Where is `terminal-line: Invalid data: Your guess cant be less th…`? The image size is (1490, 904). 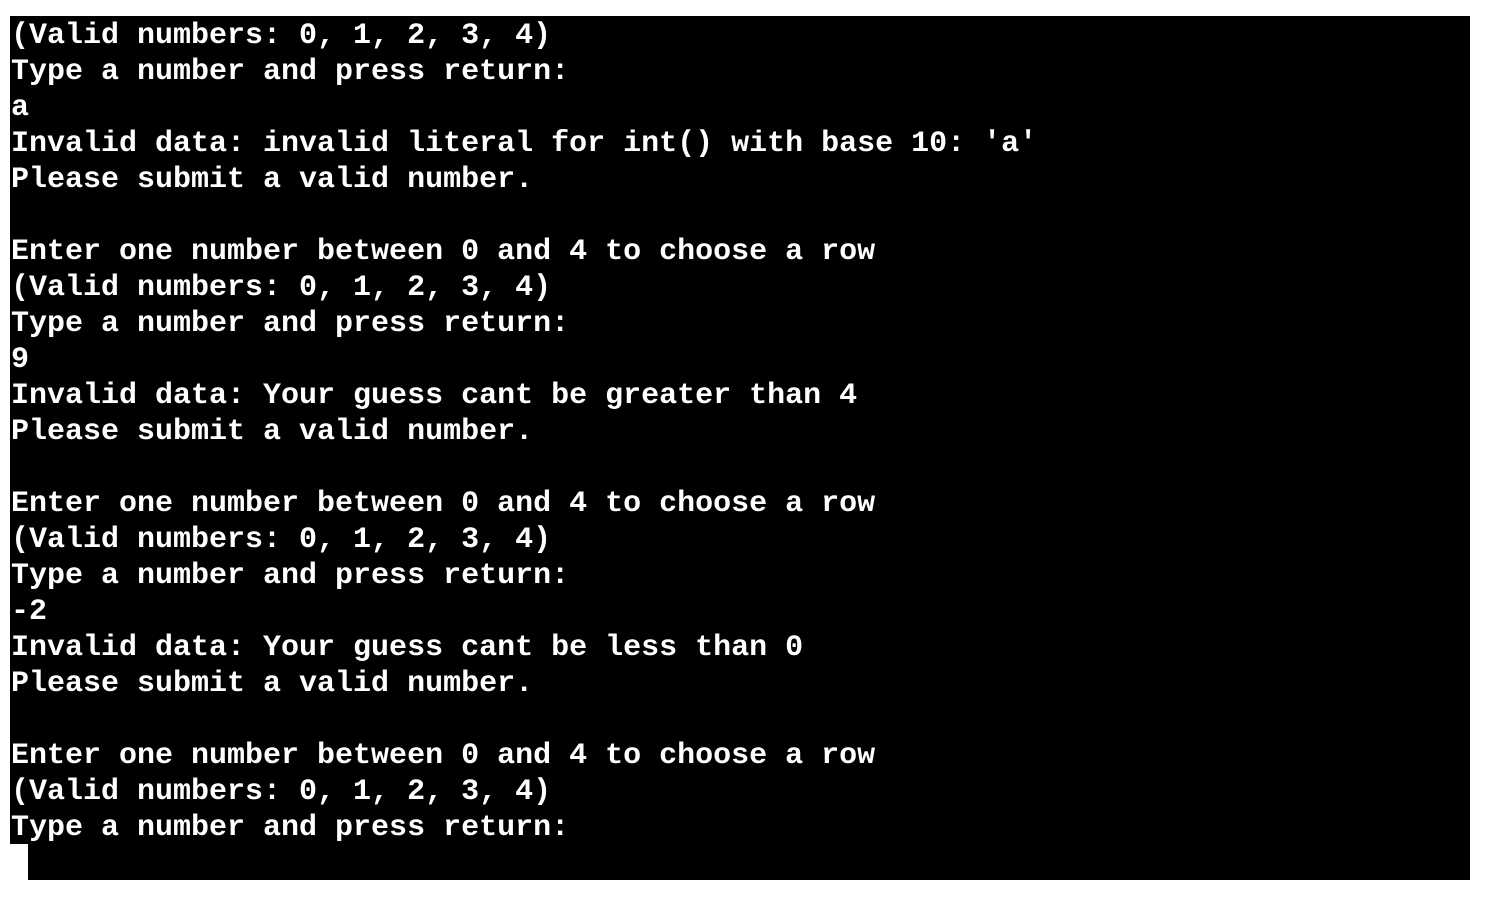 terminal-line: Invalid data: Your guess cant be less th… is located at coordinates (407, 648).